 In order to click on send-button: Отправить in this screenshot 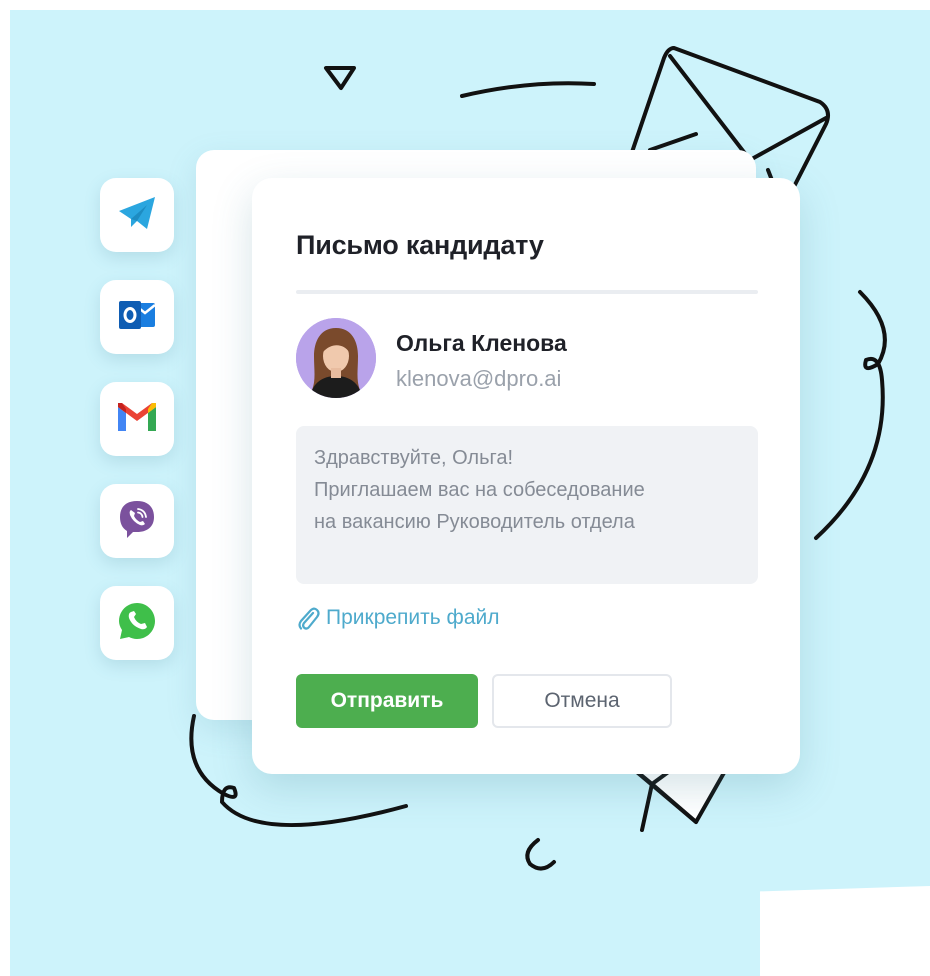, I will do `click(387, 701)`.